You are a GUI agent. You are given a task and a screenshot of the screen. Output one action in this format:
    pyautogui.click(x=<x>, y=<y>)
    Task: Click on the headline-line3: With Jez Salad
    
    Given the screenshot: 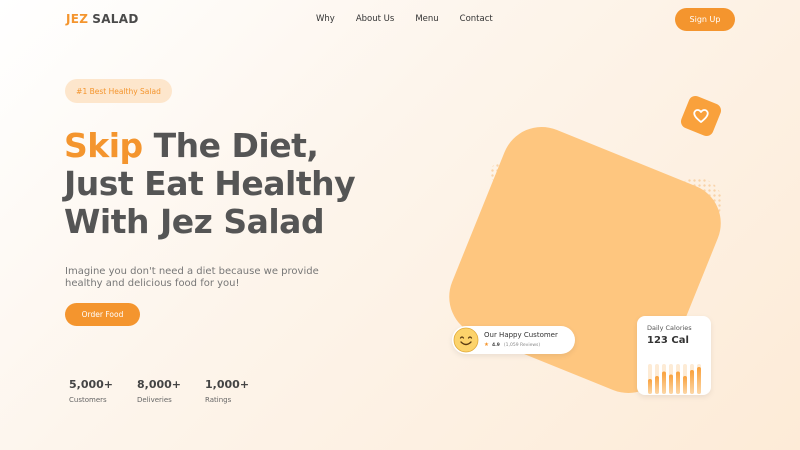 What is the action you would take?
    pyautogui.click(x=194, y=221)
    